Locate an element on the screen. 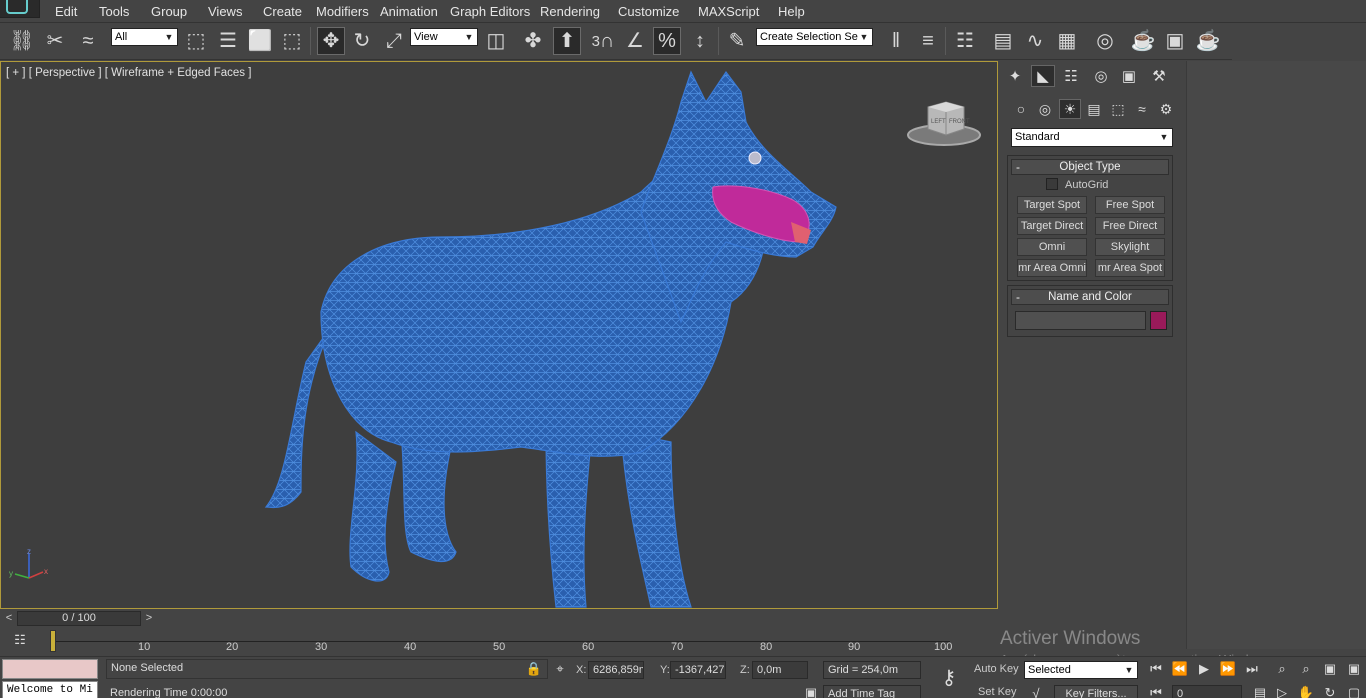 The image size is (1366, 698). systems-icon: ⚙ is located at coordinates (1166, 109).